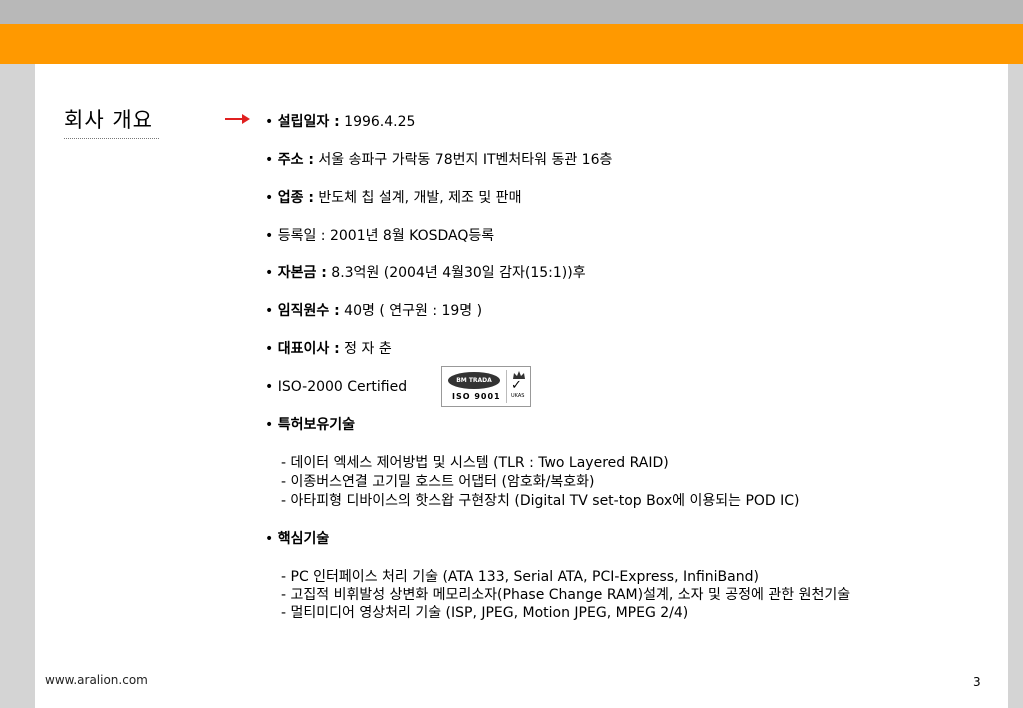  Describe the element at coordinates (506, 386) in the screenshot. I see `logo-divider` at that location.